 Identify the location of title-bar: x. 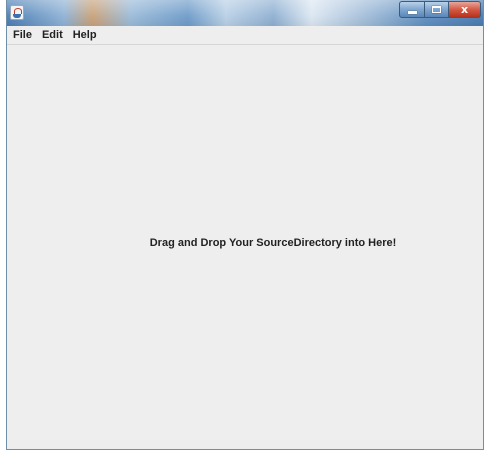
(245, 13).